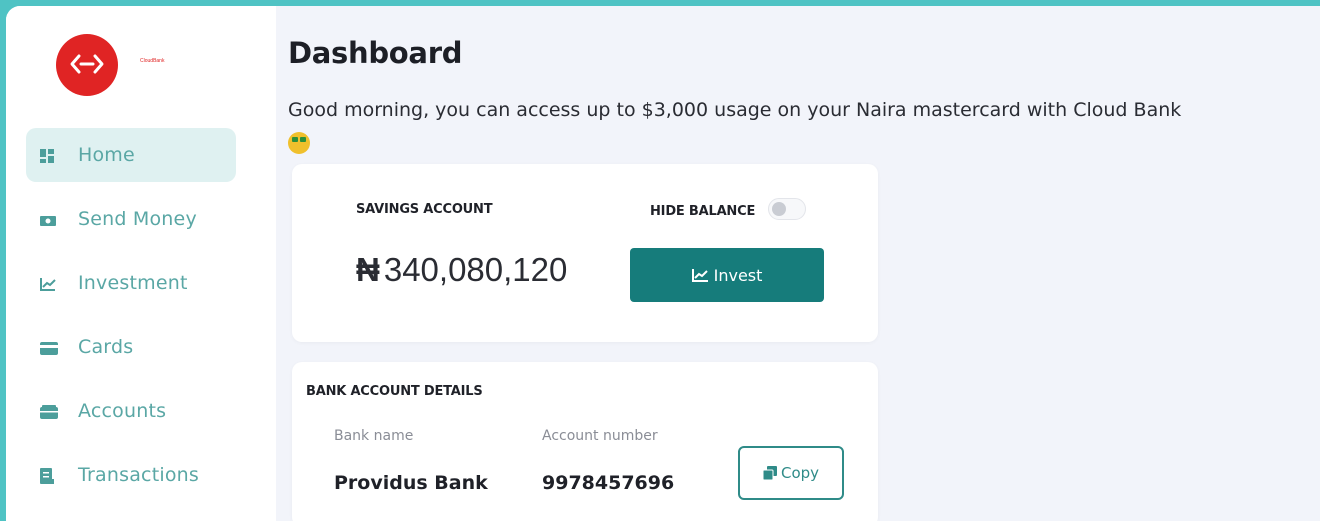  I want to click on account-number-value: 9978457696, so click(608, 483).